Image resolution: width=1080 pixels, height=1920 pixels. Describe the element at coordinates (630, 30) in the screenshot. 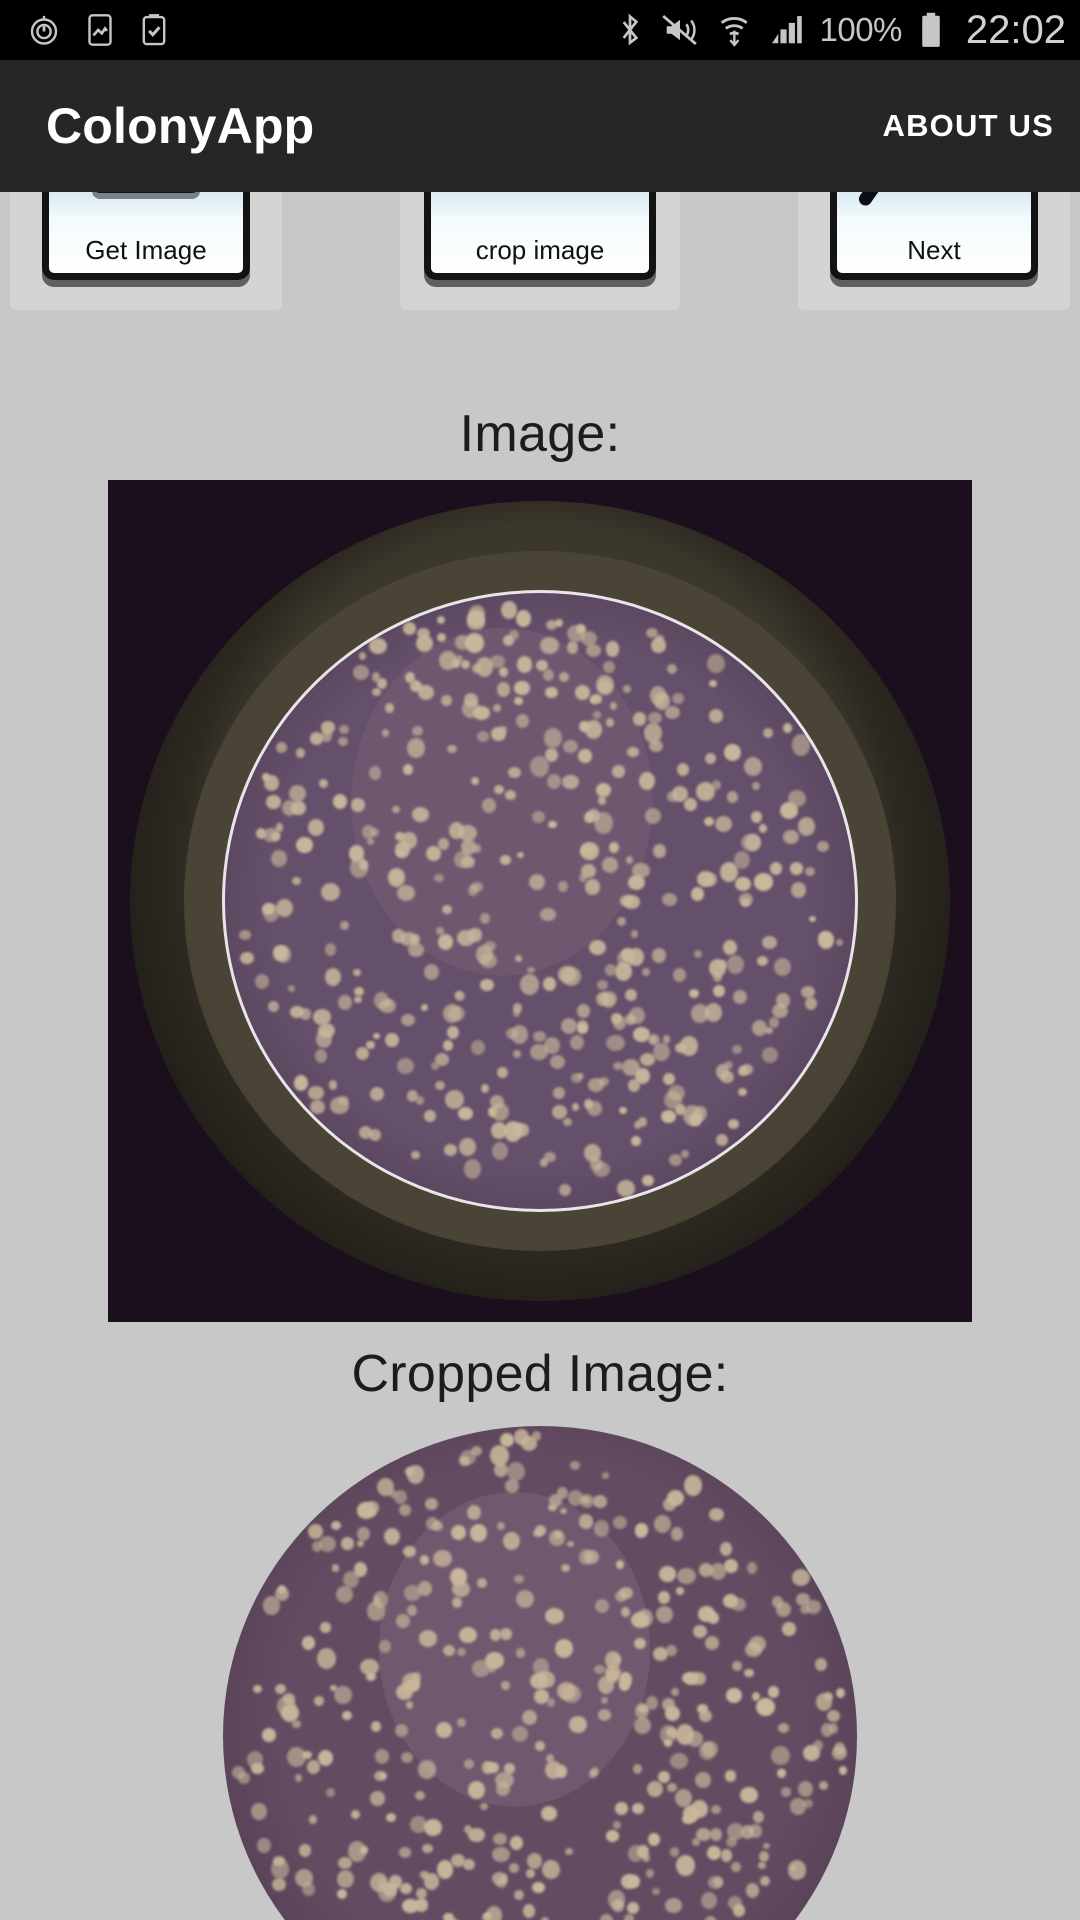

I see `bluetooth-icon` at that location.